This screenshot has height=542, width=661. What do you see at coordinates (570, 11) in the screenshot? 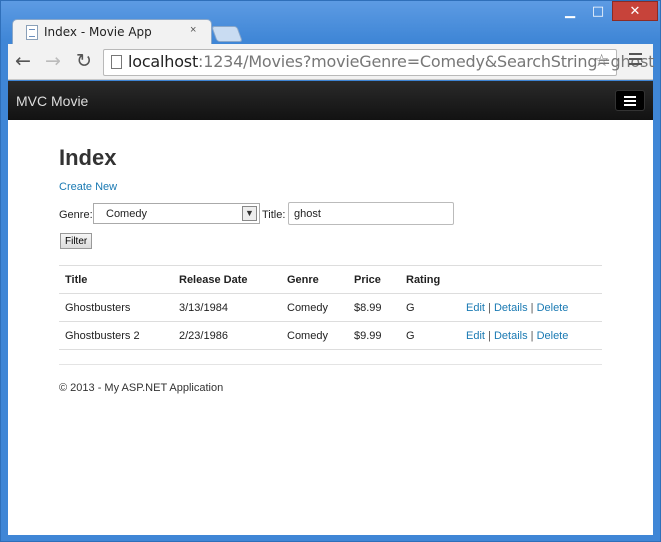
I see `minimize-button: ▁` at bounding box center [570, 11].